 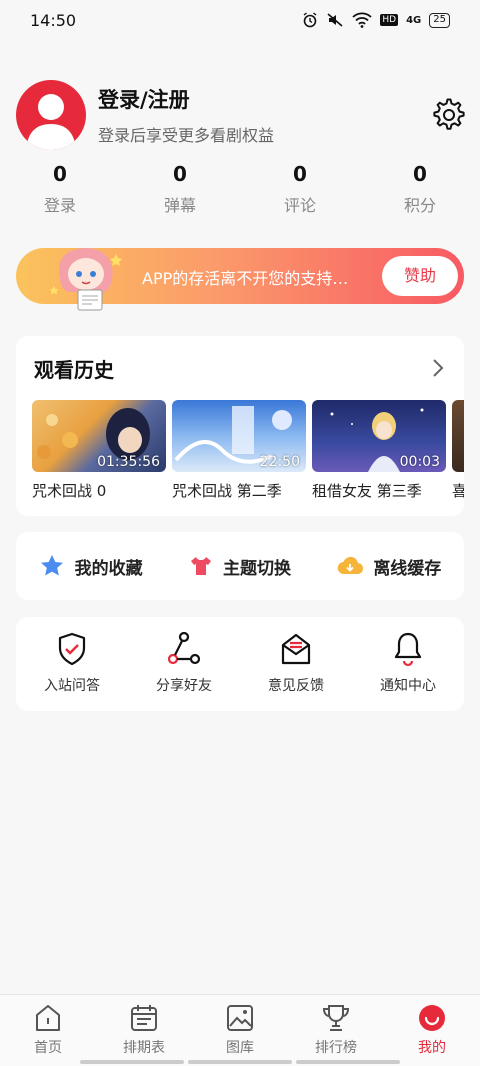 I want to click on share-friends-button: 分享好友, so click(x=184, y=664).